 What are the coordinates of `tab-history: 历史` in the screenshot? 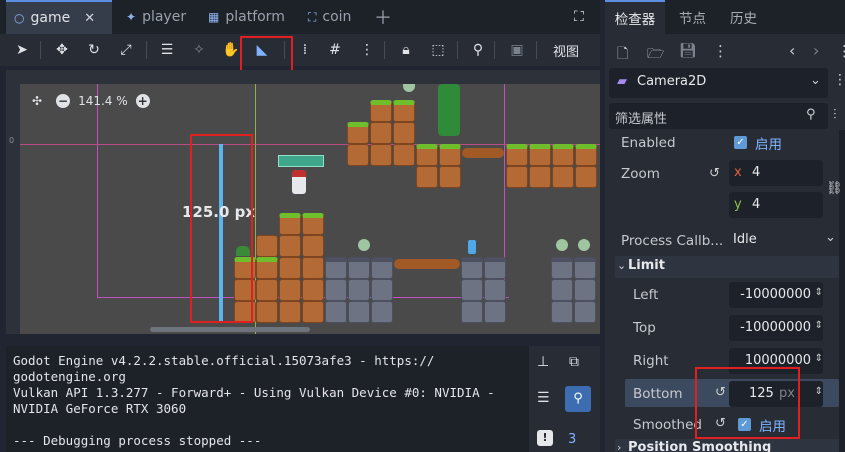 It's located at (743, 17).